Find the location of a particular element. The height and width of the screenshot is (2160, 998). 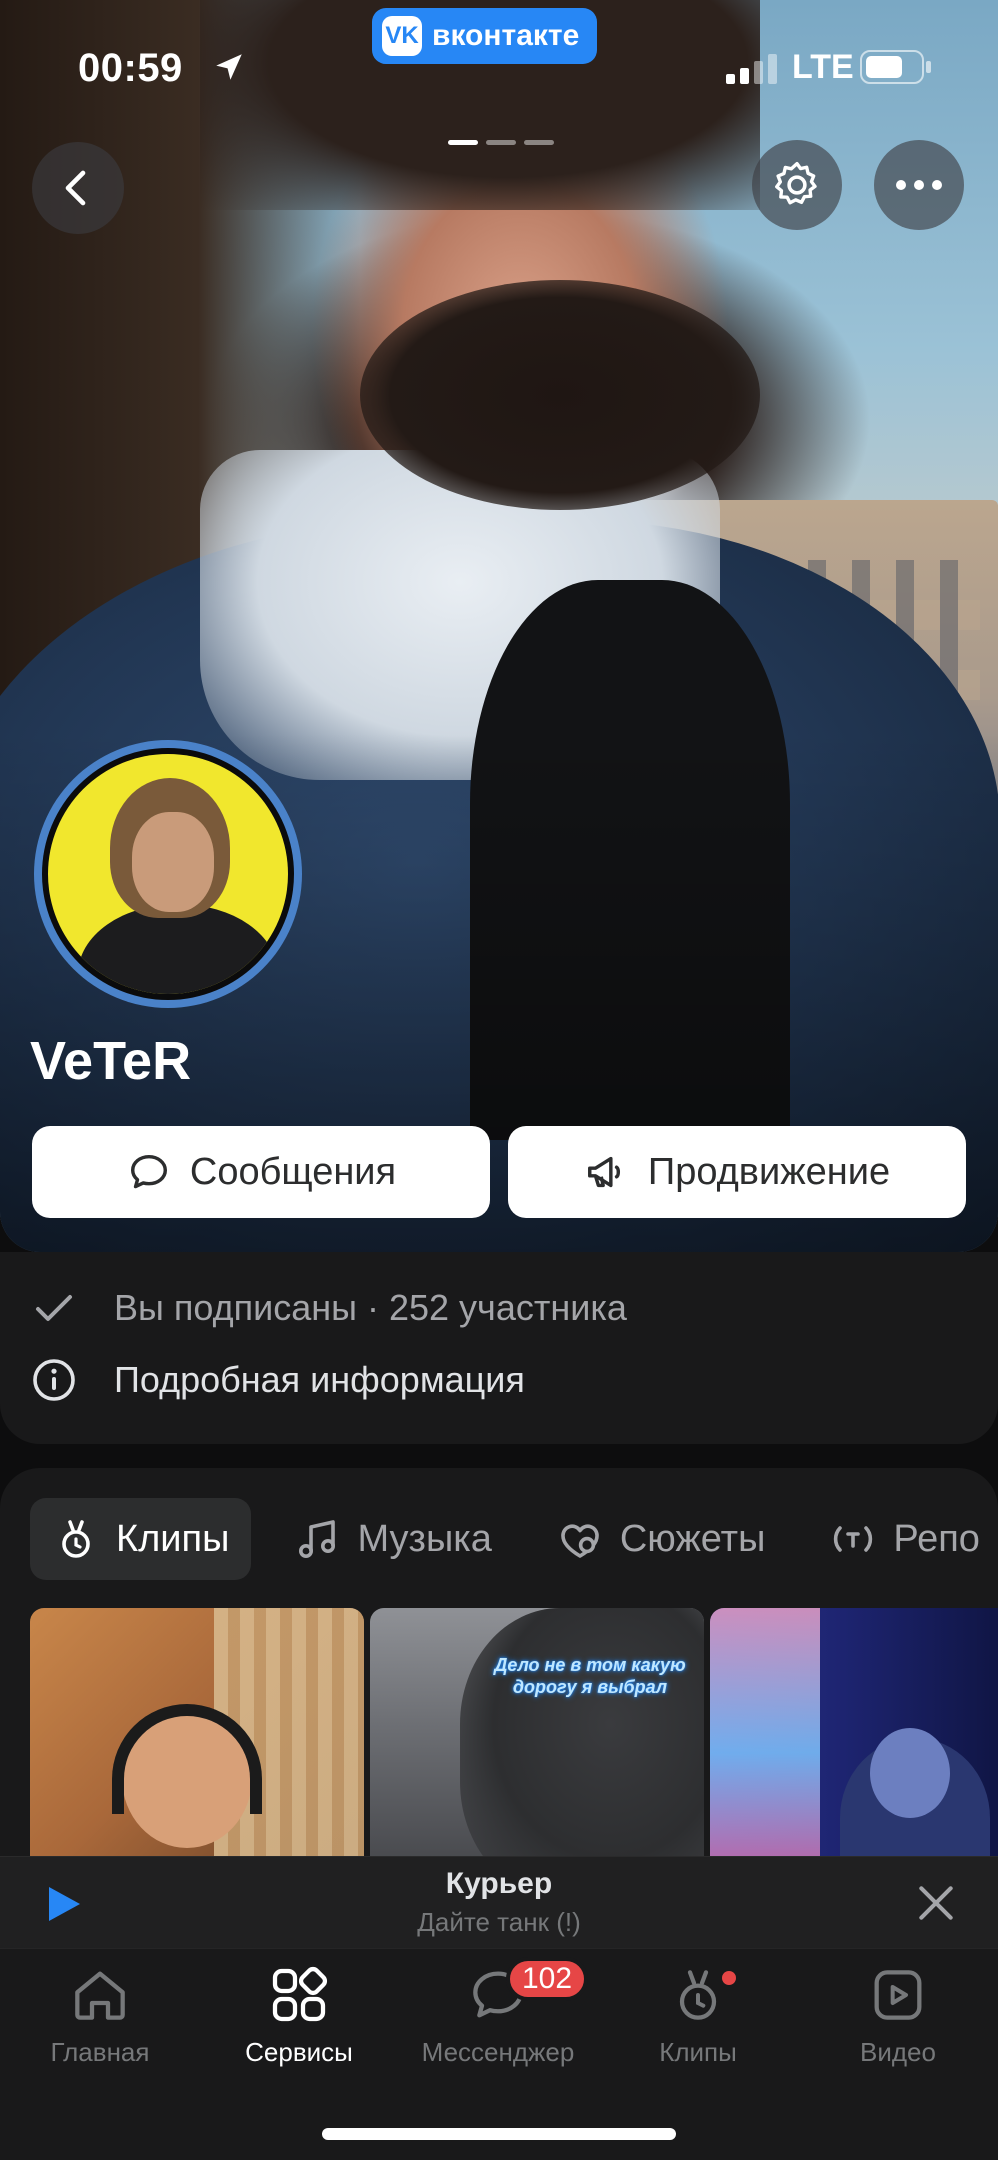

details-text: Подробная информация is located at coordinates (319, 1379).